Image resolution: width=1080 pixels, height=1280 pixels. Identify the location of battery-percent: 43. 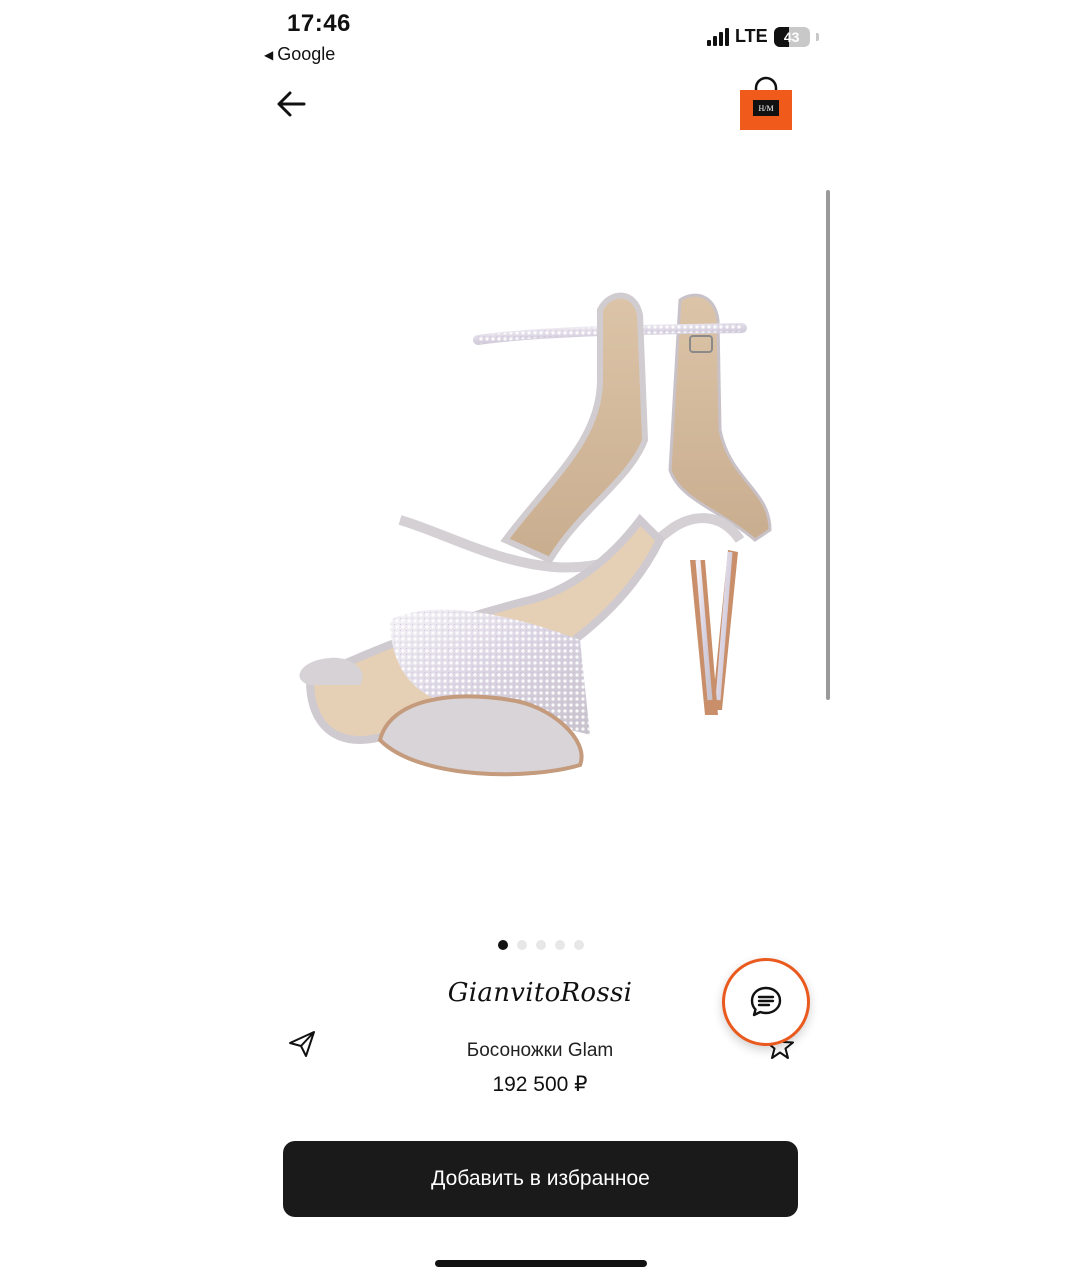
(791, 36).